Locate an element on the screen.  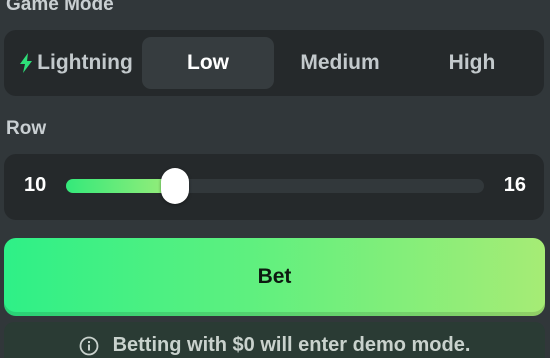
row-slider-track is located at coordinates (275, 186).